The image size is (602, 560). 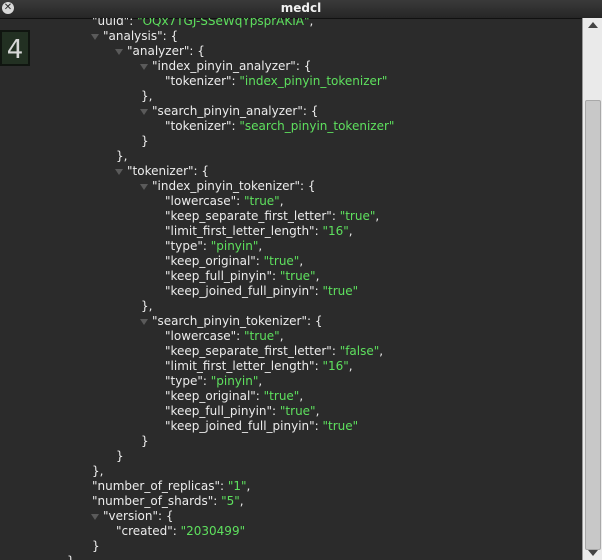 I want to click on json-line: "tokenizer": "index_pinyin_tokenizer", so click(x=291, y=81).